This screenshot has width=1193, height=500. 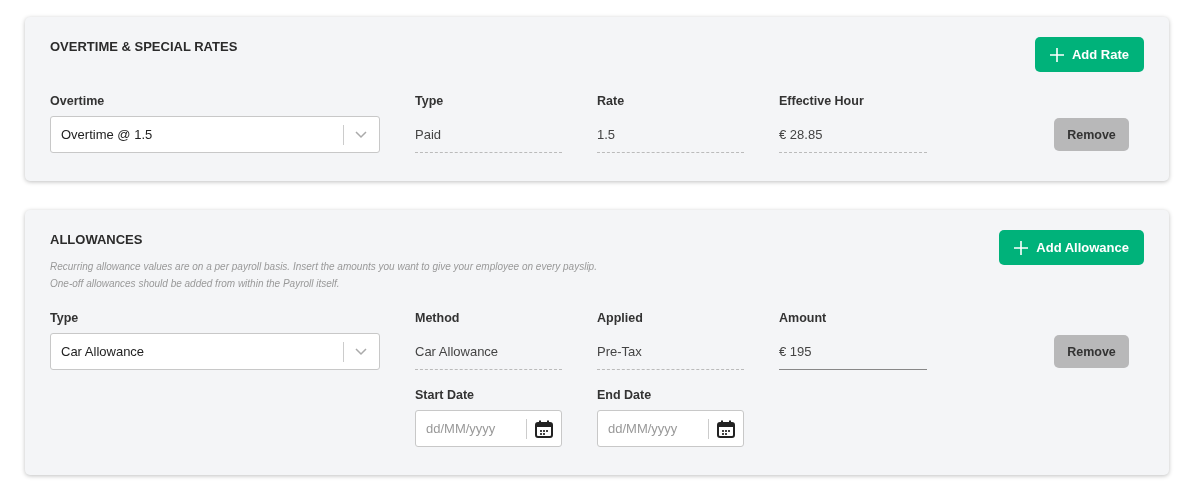 What do you see at coordinates (215, 351) in the screenshot?
I see `dropdown-field: Car Allowance` at bounding box center [215, 351].